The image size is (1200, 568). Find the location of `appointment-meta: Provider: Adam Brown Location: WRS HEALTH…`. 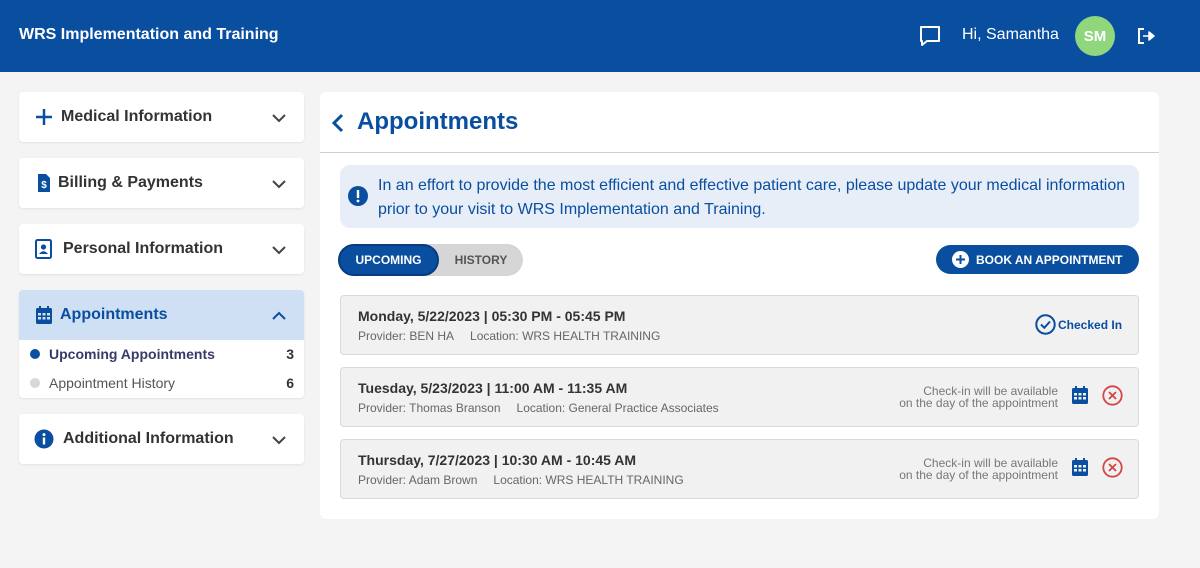

appointment-meta: Provider: Adam Brown Location: WRS HEALTH… is located at coordinates (521, 480).